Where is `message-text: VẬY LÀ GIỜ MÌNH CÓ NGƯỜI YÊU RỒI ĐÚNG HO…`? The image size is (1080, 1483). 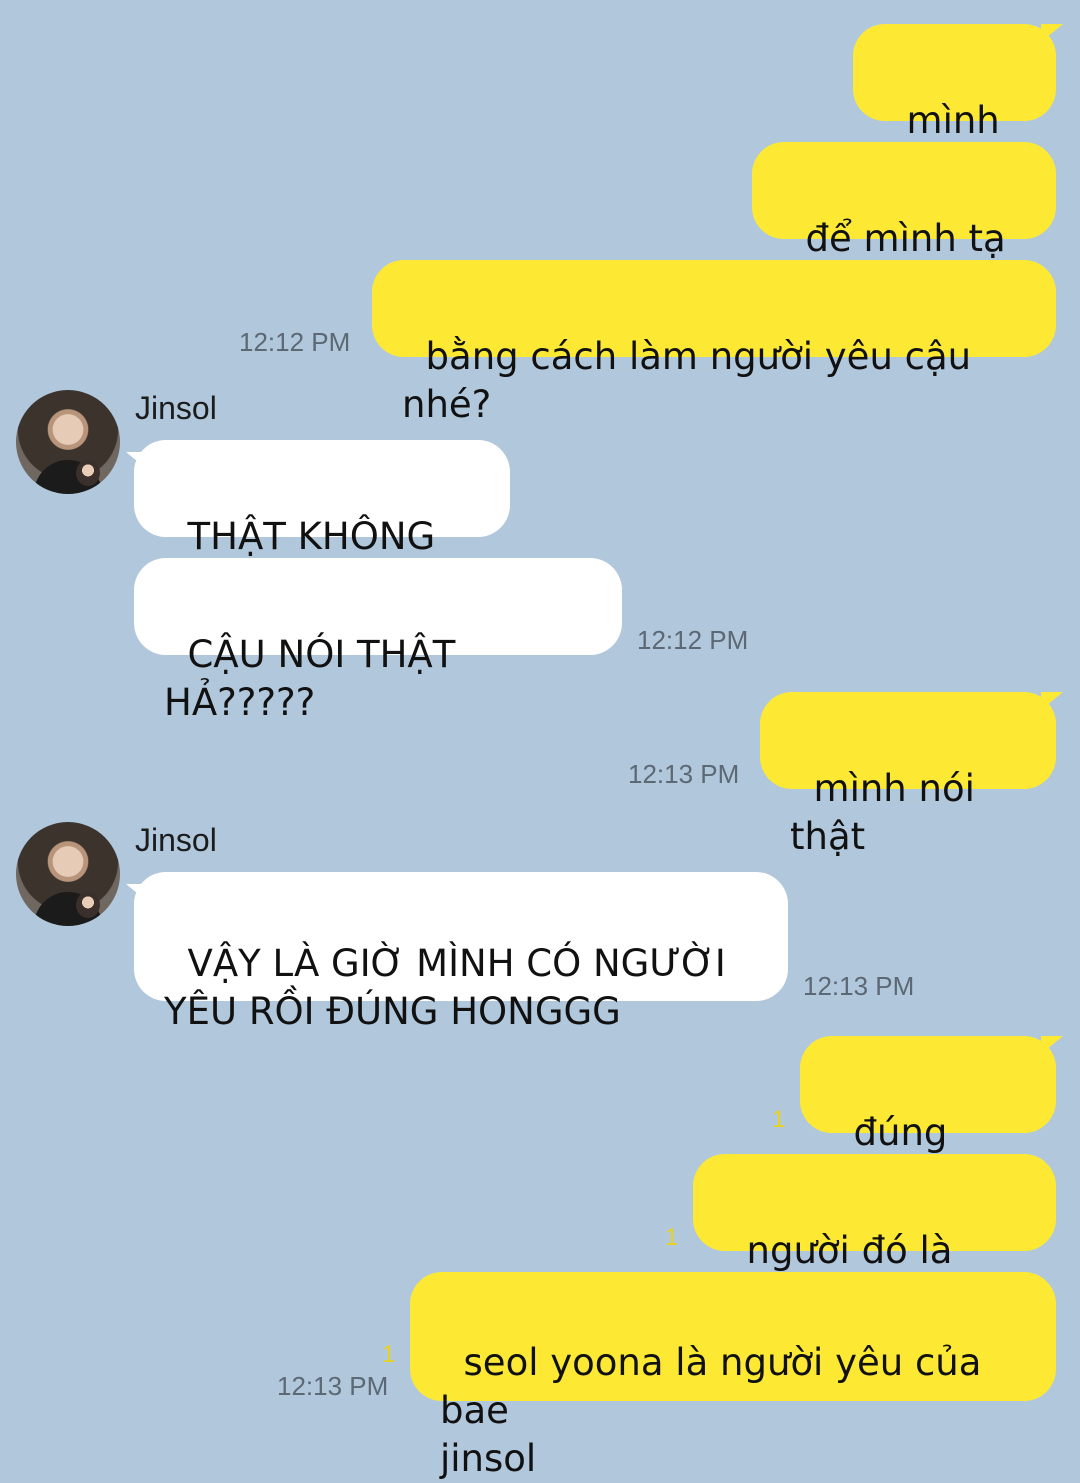 message-text: VẬY LÀ GIỜ MÌNH CÓ NGƯỜI YÊU RỒI ĐÚNG HO… is located at coordinates (445, 987).